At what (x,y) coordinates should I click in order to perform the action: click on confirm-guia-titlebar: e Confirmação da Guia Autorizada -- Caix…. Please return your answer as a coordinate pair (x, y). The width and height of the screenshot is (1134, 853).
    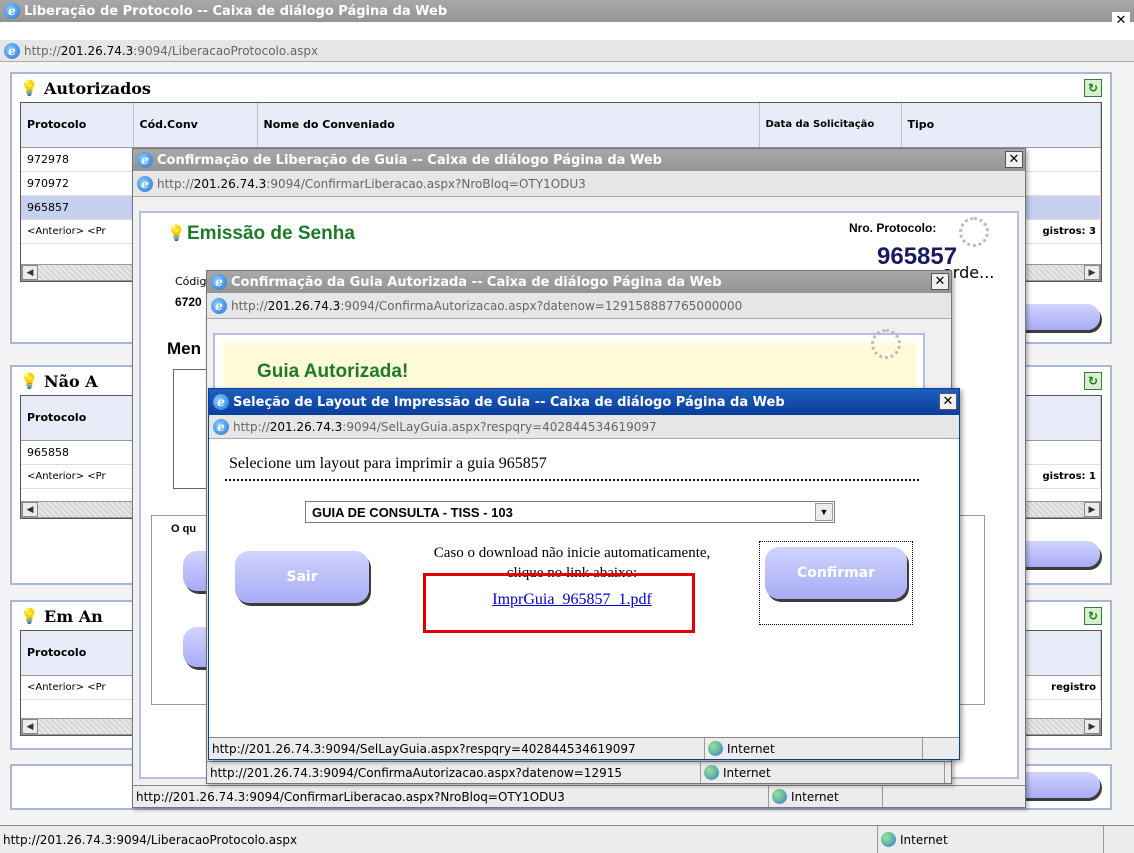
    Looking at the image, I should click on (579, 282).